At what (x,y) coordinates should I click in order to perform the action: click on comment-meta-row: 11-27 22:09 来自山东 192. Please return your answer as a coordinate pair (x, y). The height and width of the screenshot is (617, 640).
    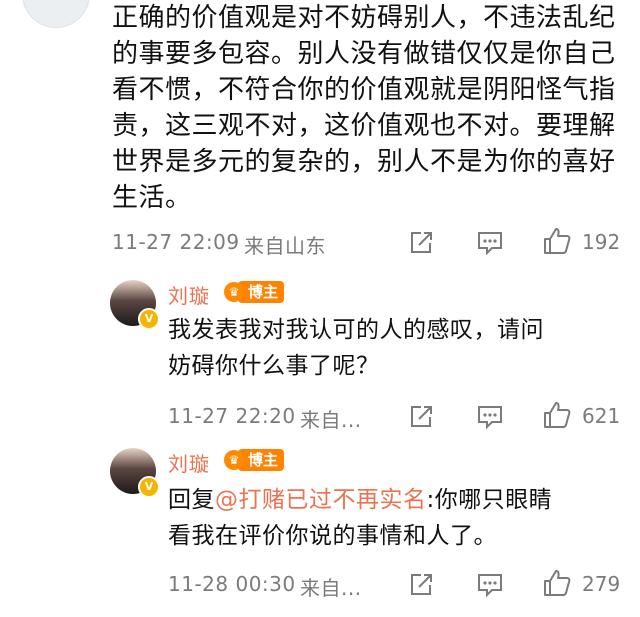
    Looking at the image, I should click on (320, 242).